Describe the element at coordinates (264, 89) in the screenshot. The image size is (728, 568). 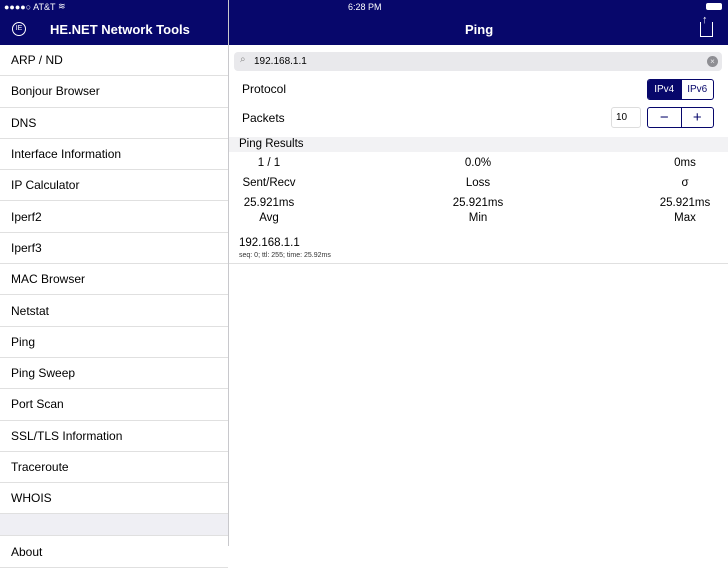
I see `protocol-label: Protocol` at that location.